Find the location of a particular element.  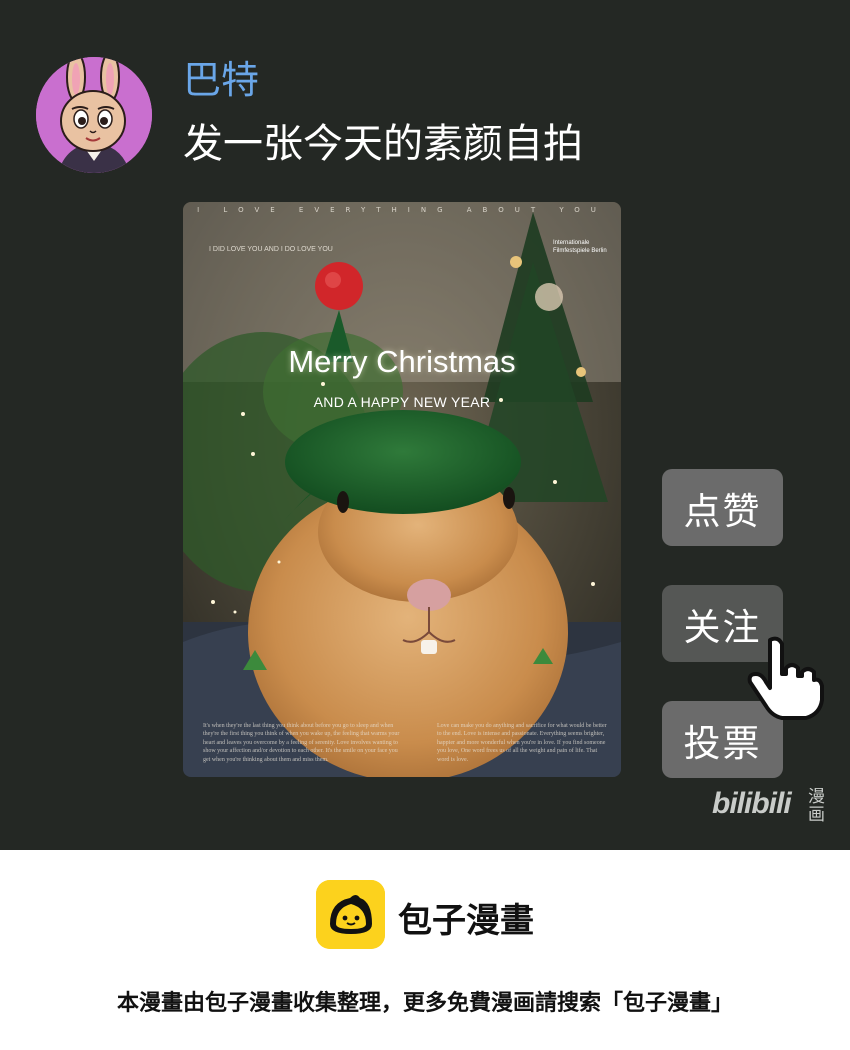

username: 巴特 is located at coordinates (221, 81).